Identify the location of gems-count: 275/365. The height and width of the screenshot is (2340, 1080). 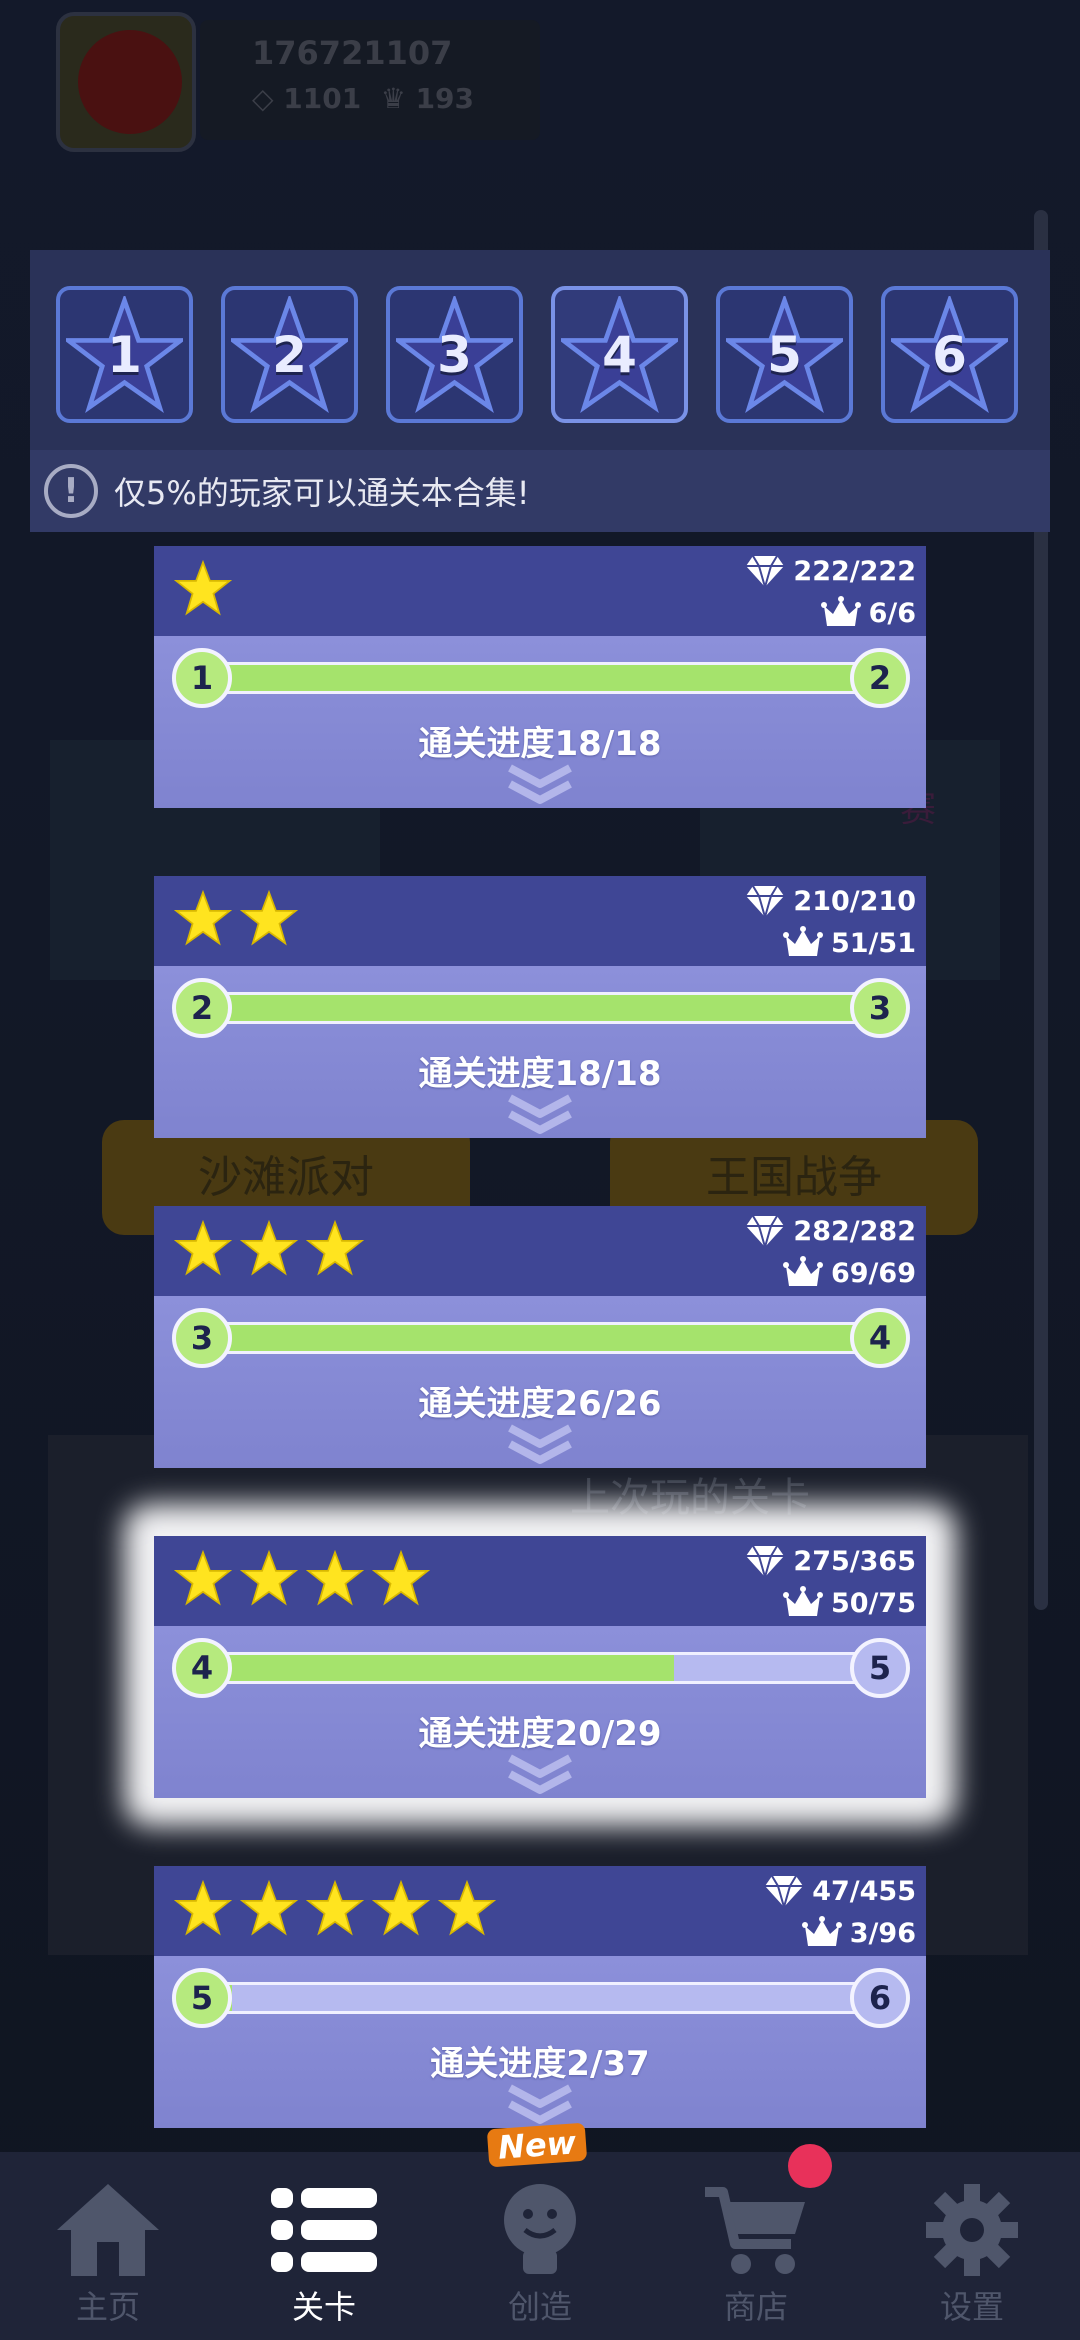
(854, 1561).